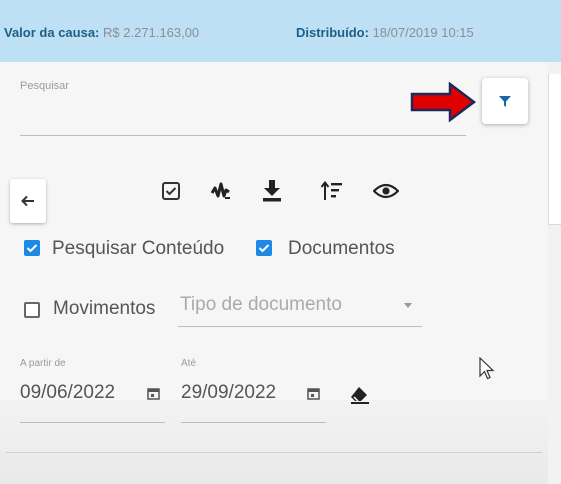 Image resolution: width=561 pixels, height=484 pixels. Describe the element at coordinates (487, 368) in the screenshot. I see `mouse-cursor-icon` at that location.